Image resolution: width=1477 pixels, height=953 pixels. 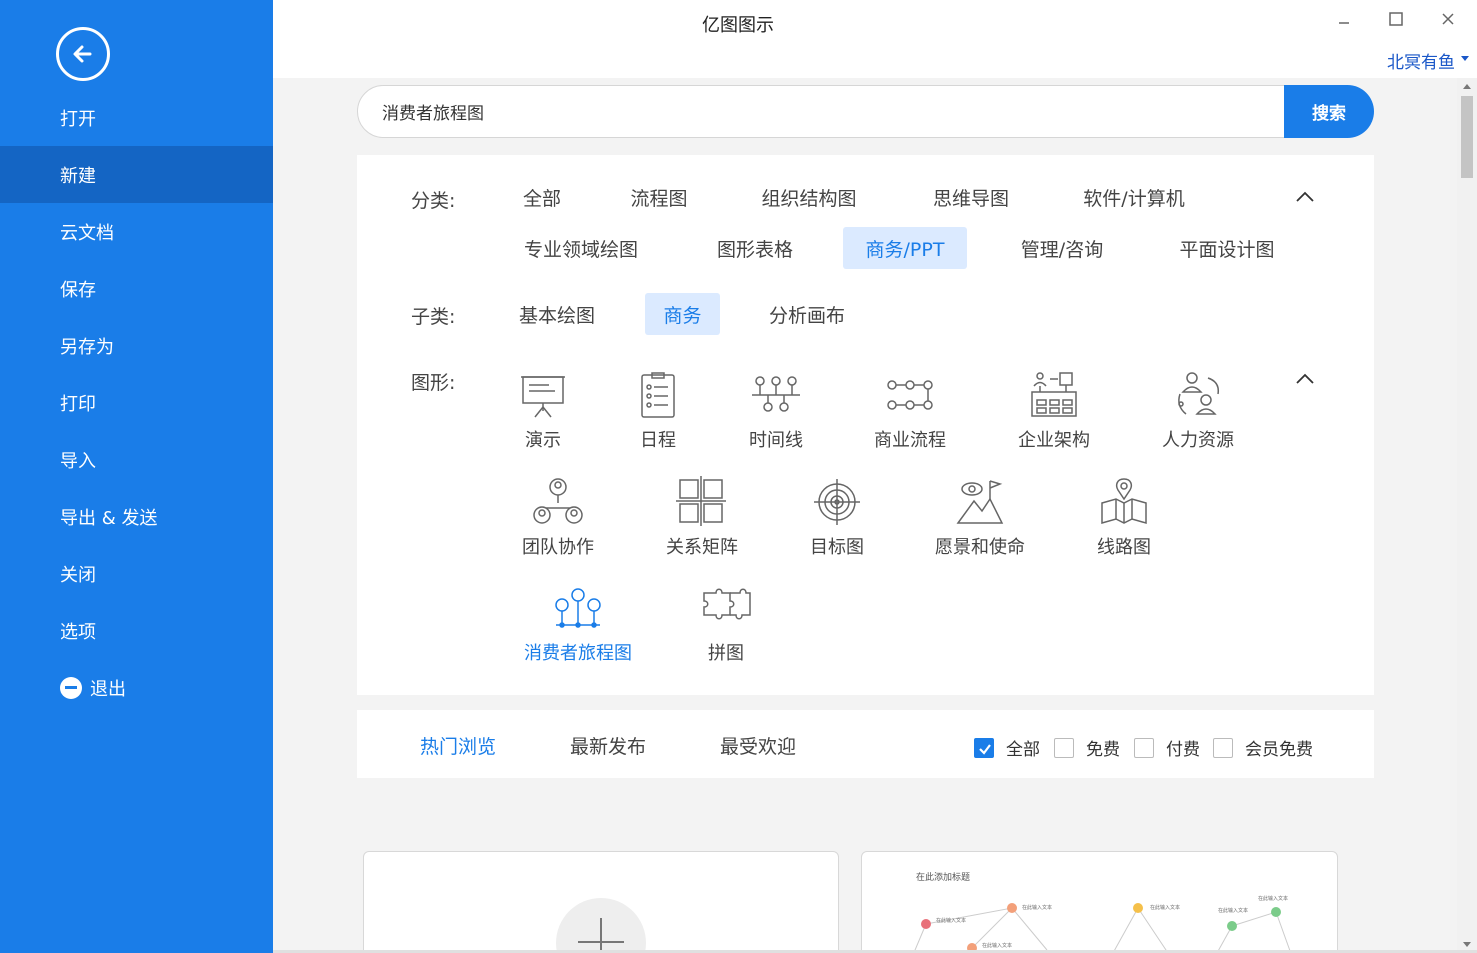 I want to click on customer-journey-icon, so click(x=578, y=608).